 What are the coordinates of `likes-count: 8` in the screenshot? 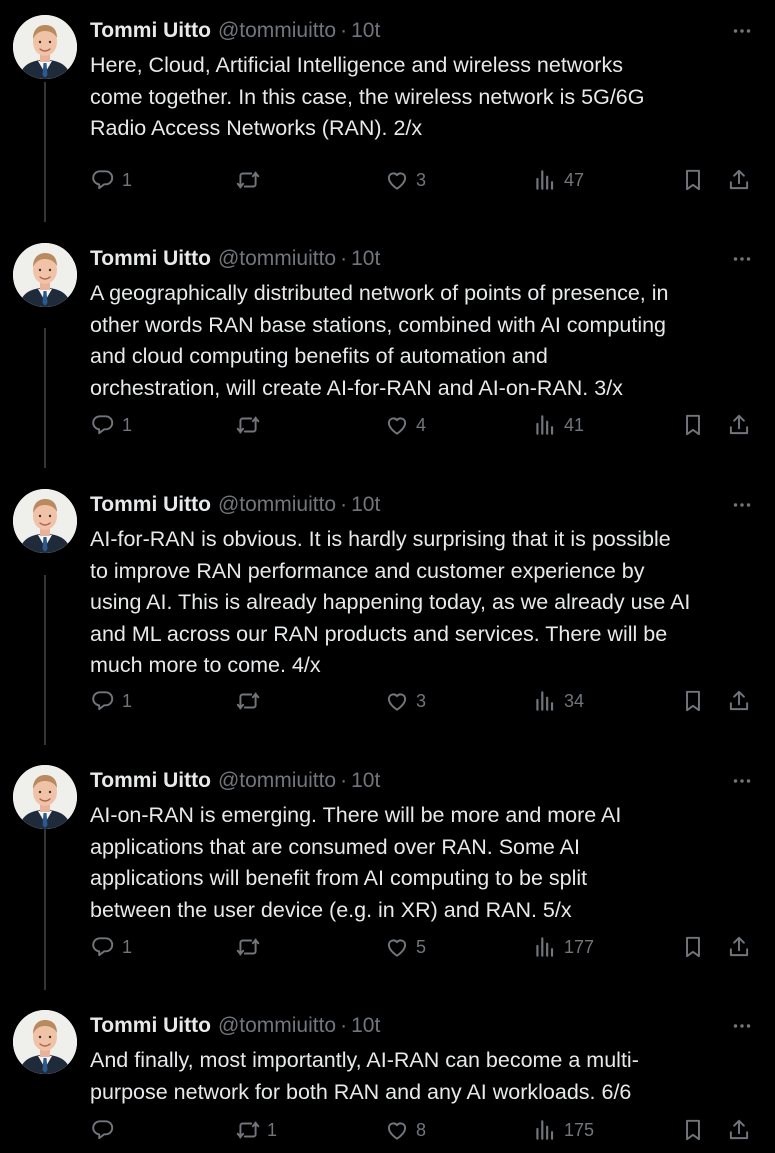 It's located at (421, 1129).